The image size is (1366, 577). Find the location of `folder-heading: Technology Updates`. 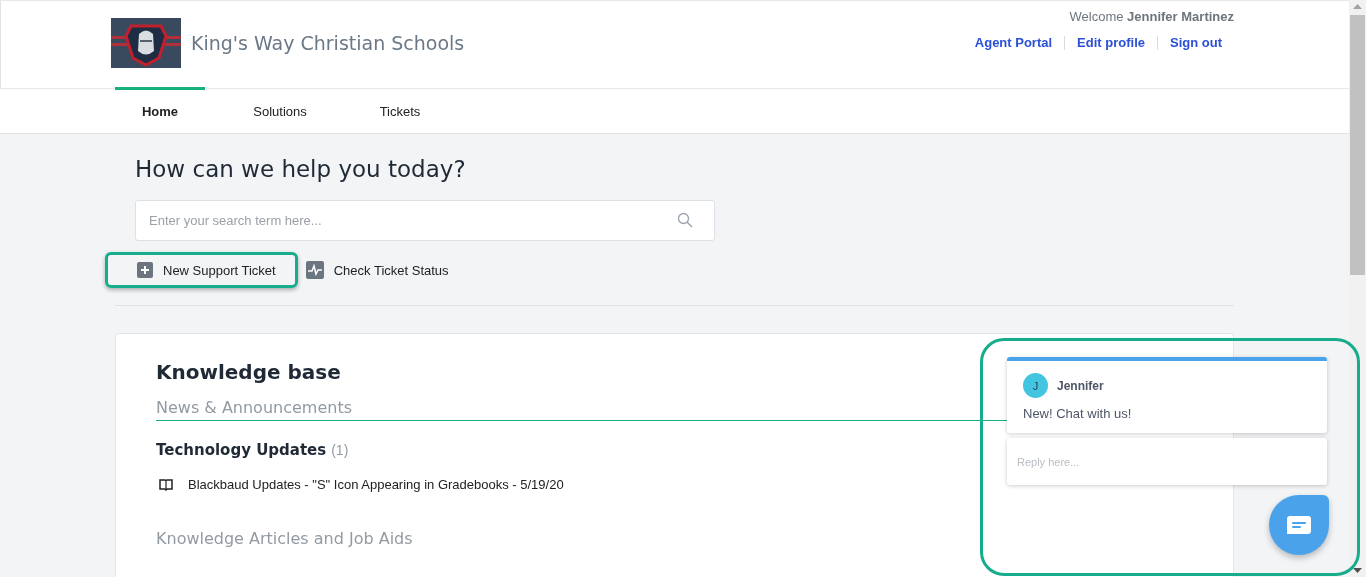

folder-heading: Technology Updates is located at coordinates (241, 450).